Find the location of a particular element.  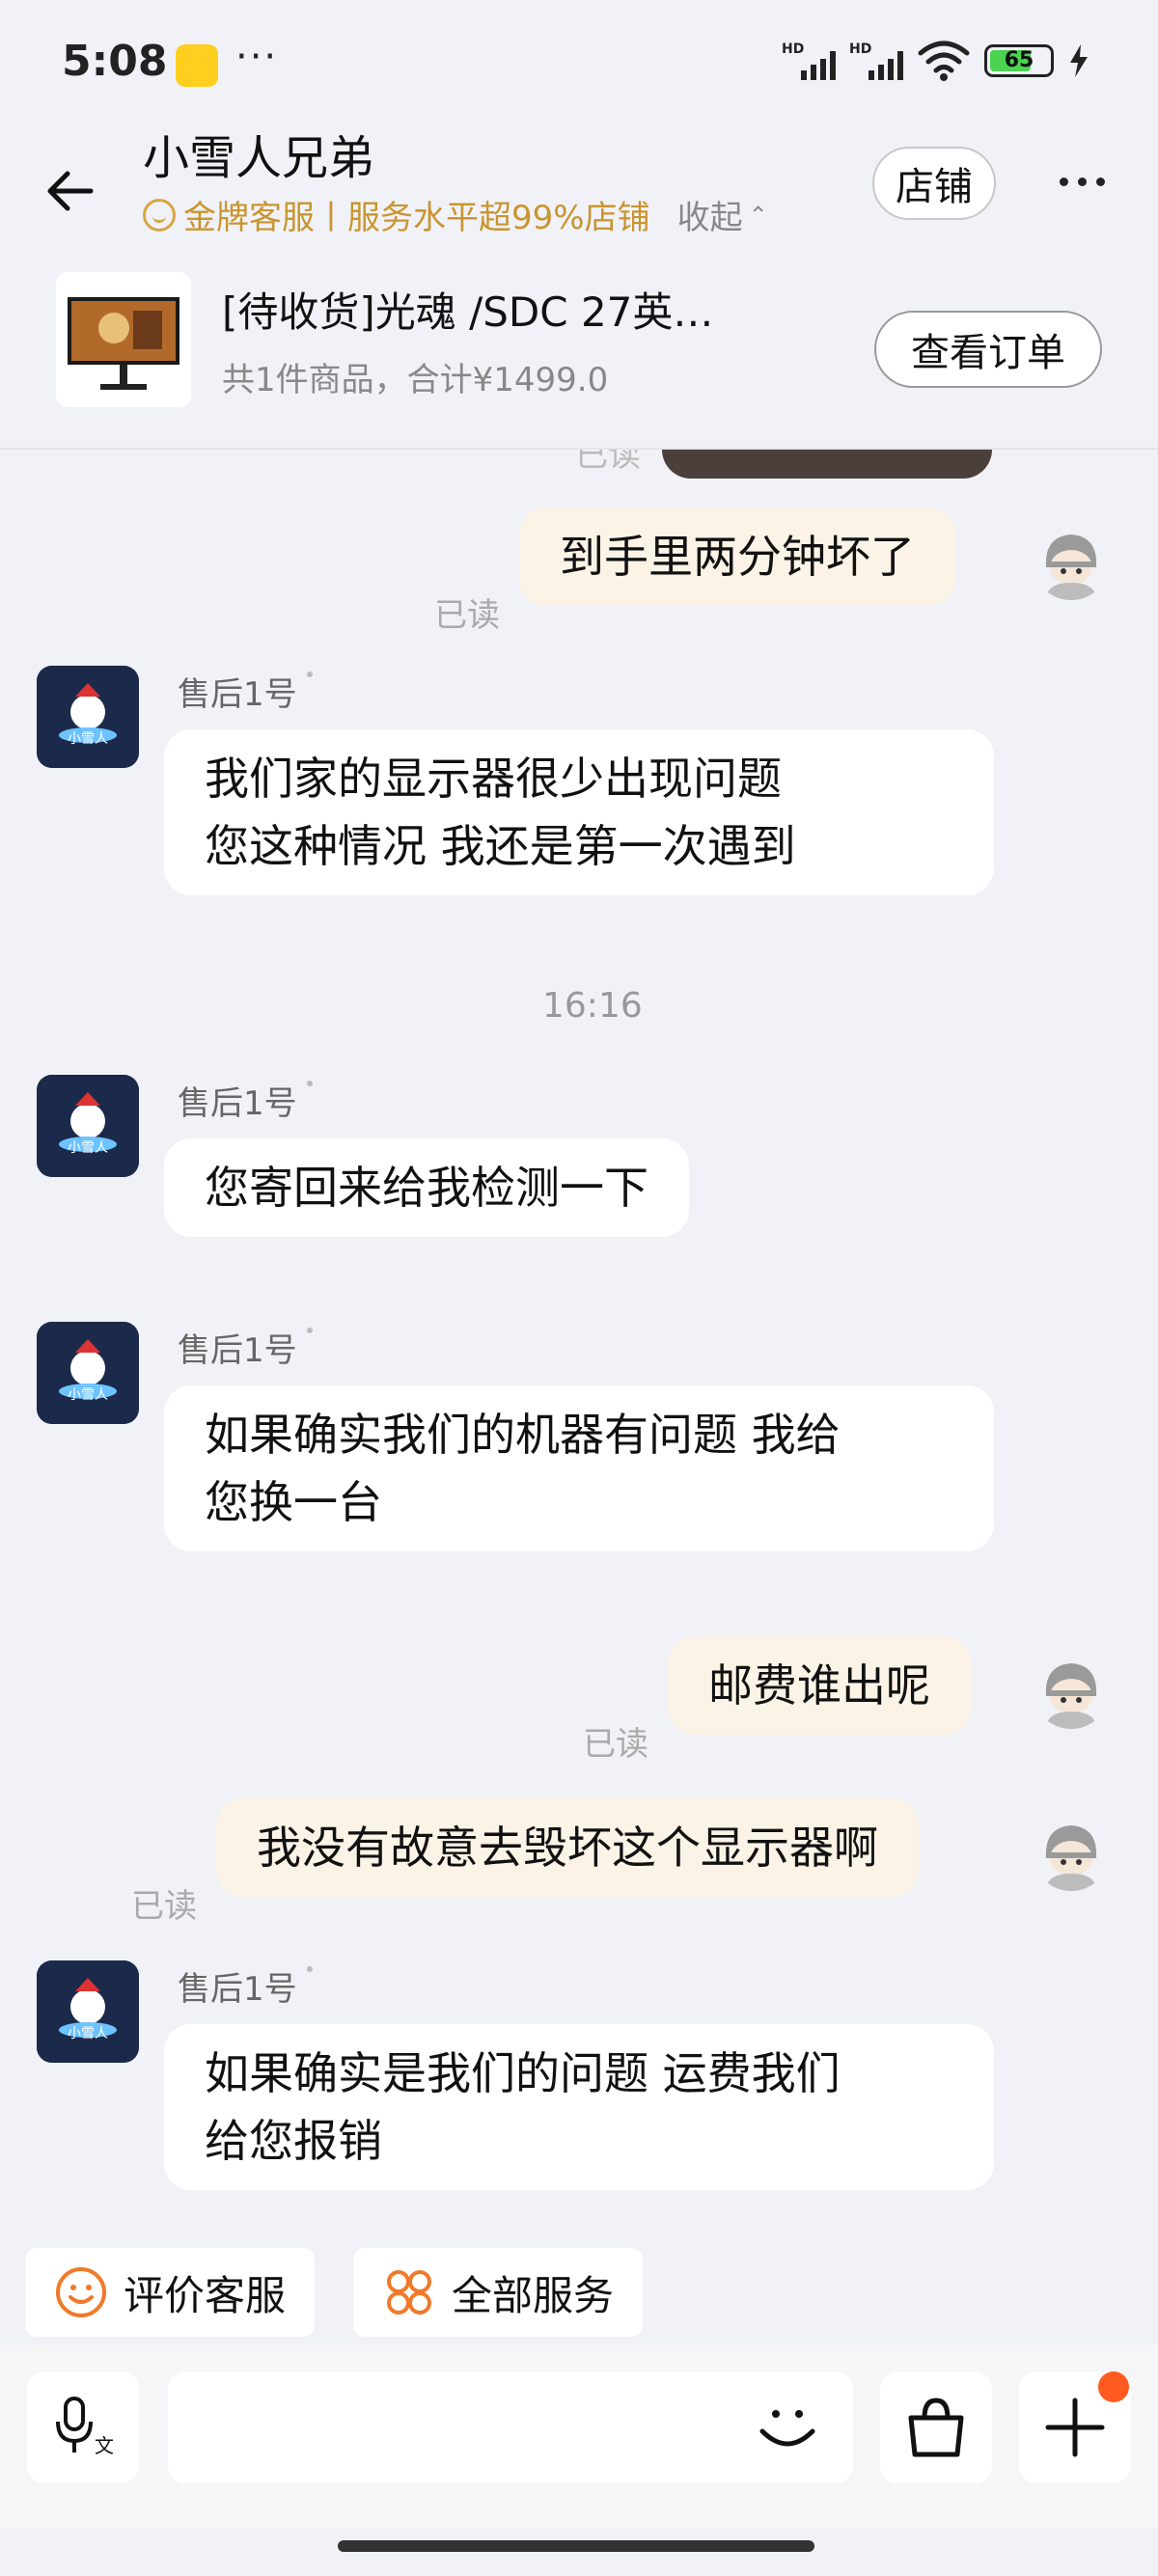

app-notification-icon is located at coordinates (197, 65).